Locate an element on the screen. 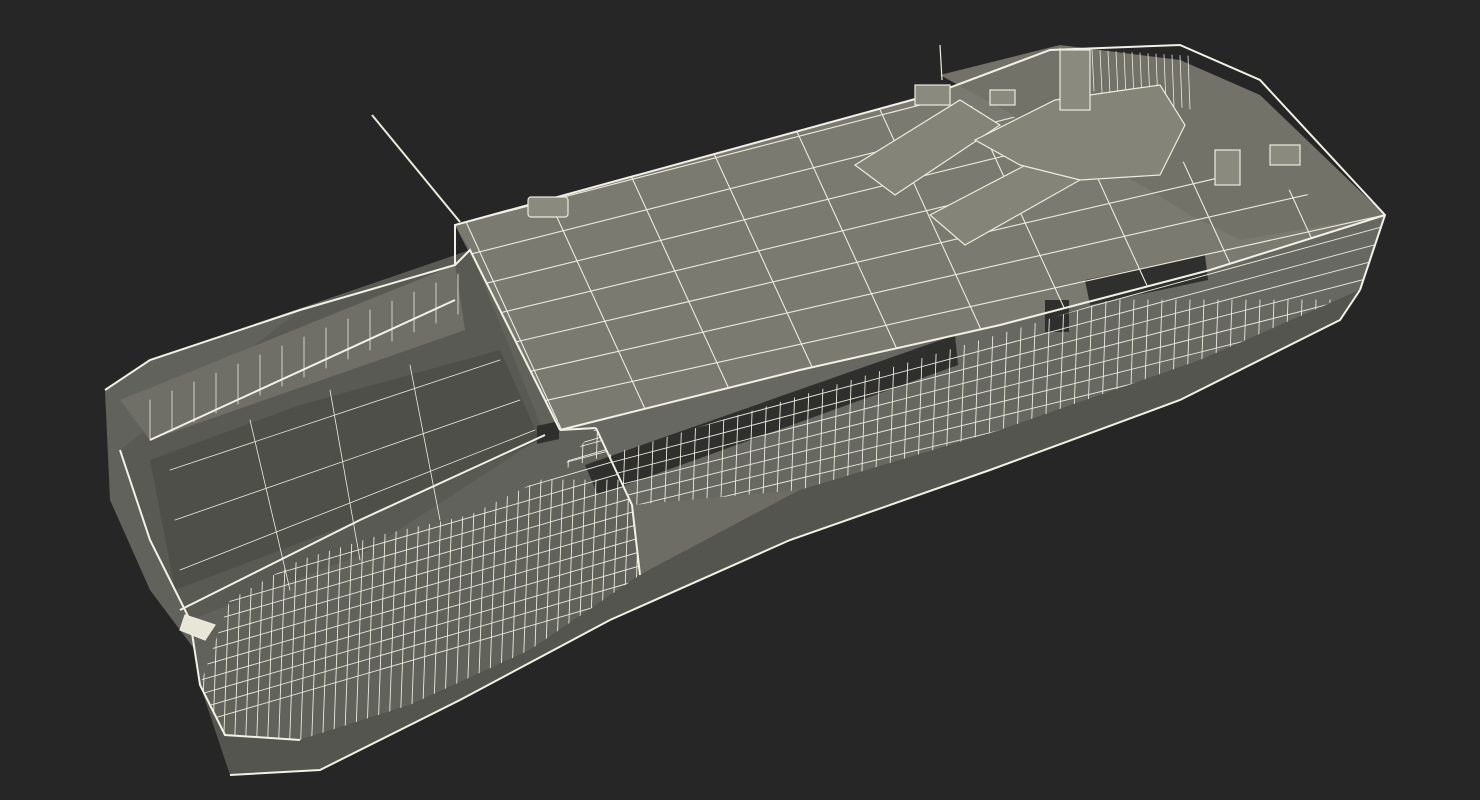 The height and width of the screenshot is (800, 1480). antenna-mast is located at coordinates (416, 168).